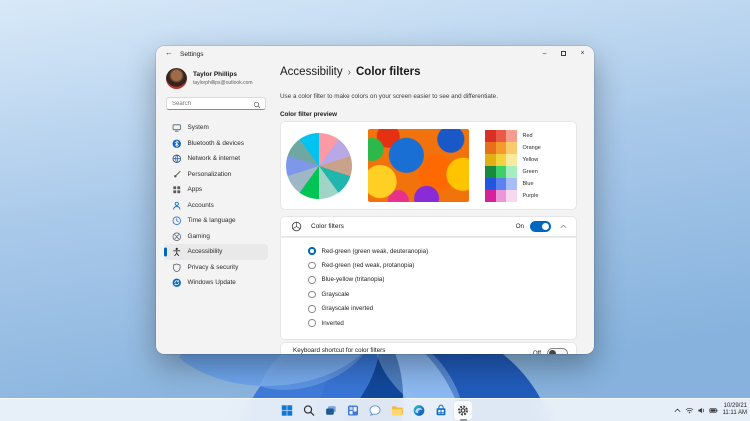 Image resolution: width=750 pixels, height=421 pixels. What do you see at coordinates (428, 294) in the screenshot?
I see `option-grayscale: Grayscale` at bounding box center [428, 294].